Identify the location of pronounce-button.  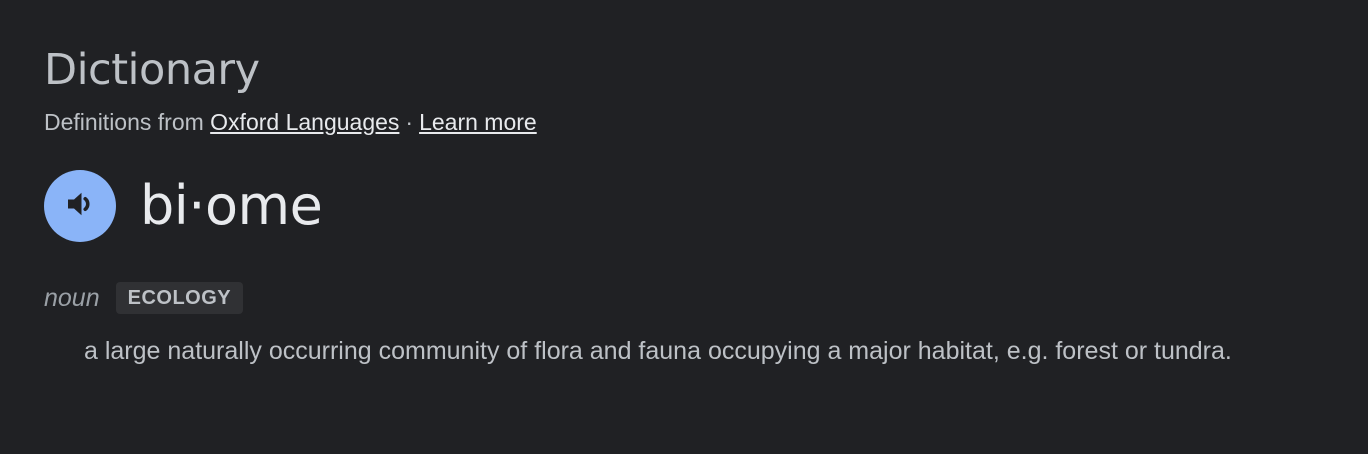
(80, 206).